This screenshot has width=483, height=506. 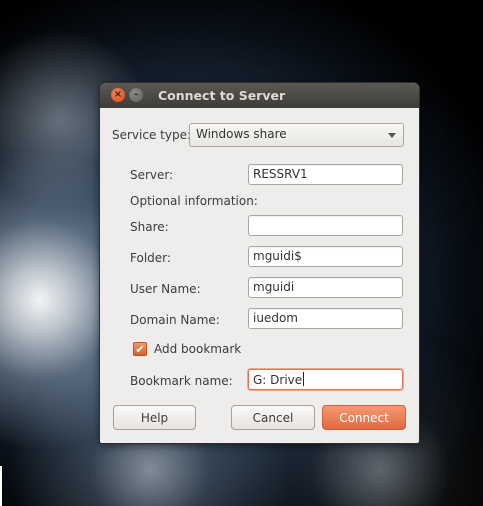 What do you see at coordinates (194, 201) in the screenshot?
I see `optional-info-heading: Optional information:` at bounding box center [194, 201].